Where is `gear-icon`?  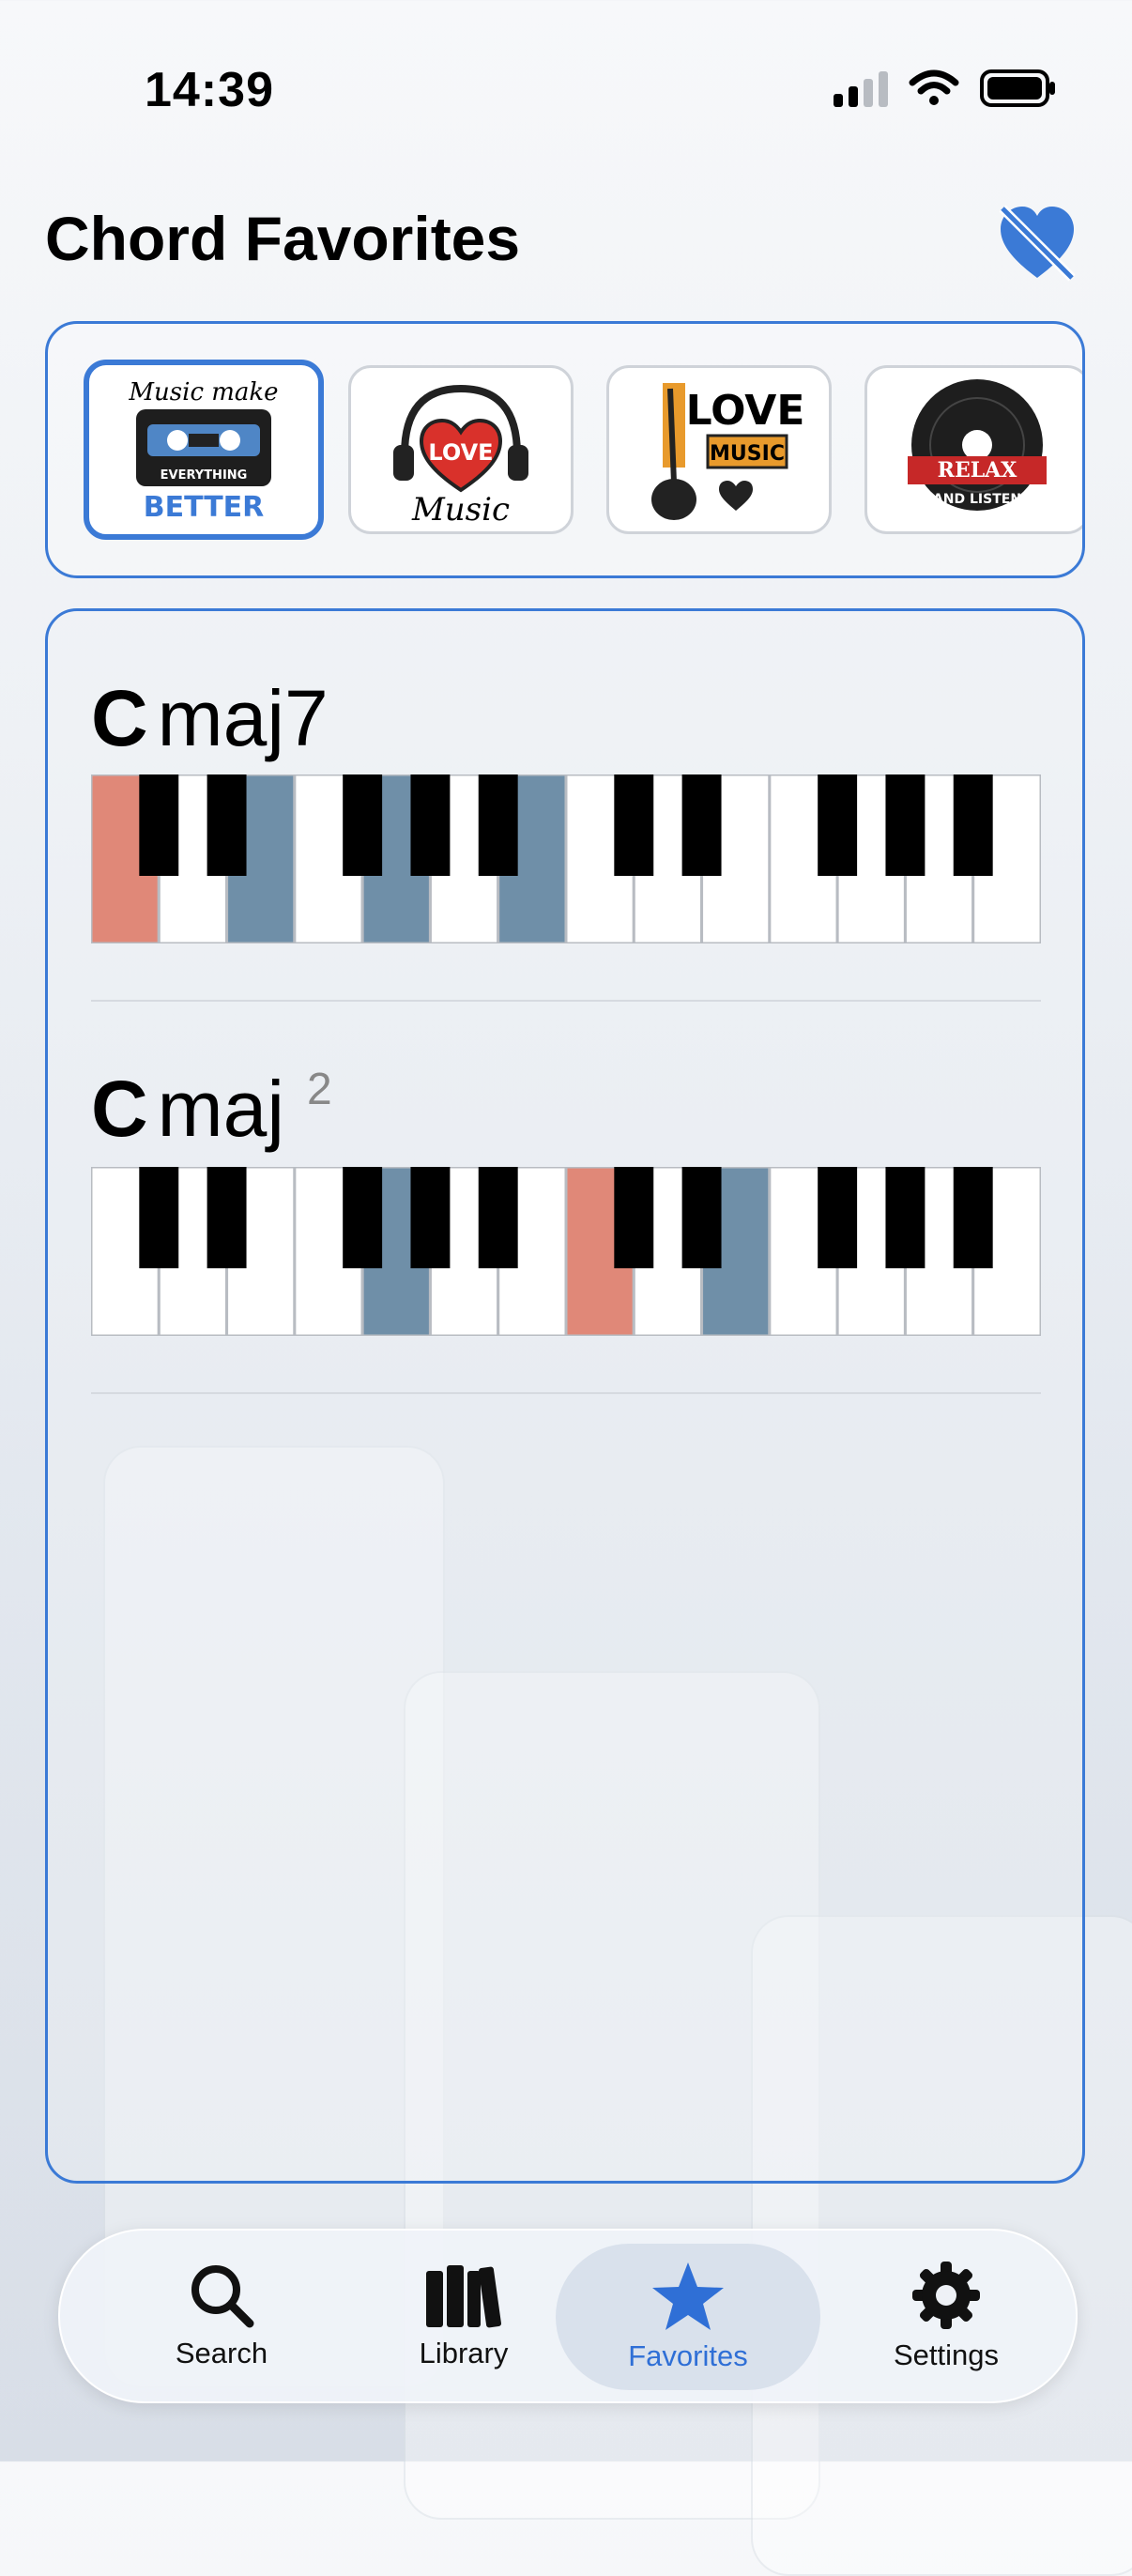
gear-icon is located at coordinates (946, 2295).